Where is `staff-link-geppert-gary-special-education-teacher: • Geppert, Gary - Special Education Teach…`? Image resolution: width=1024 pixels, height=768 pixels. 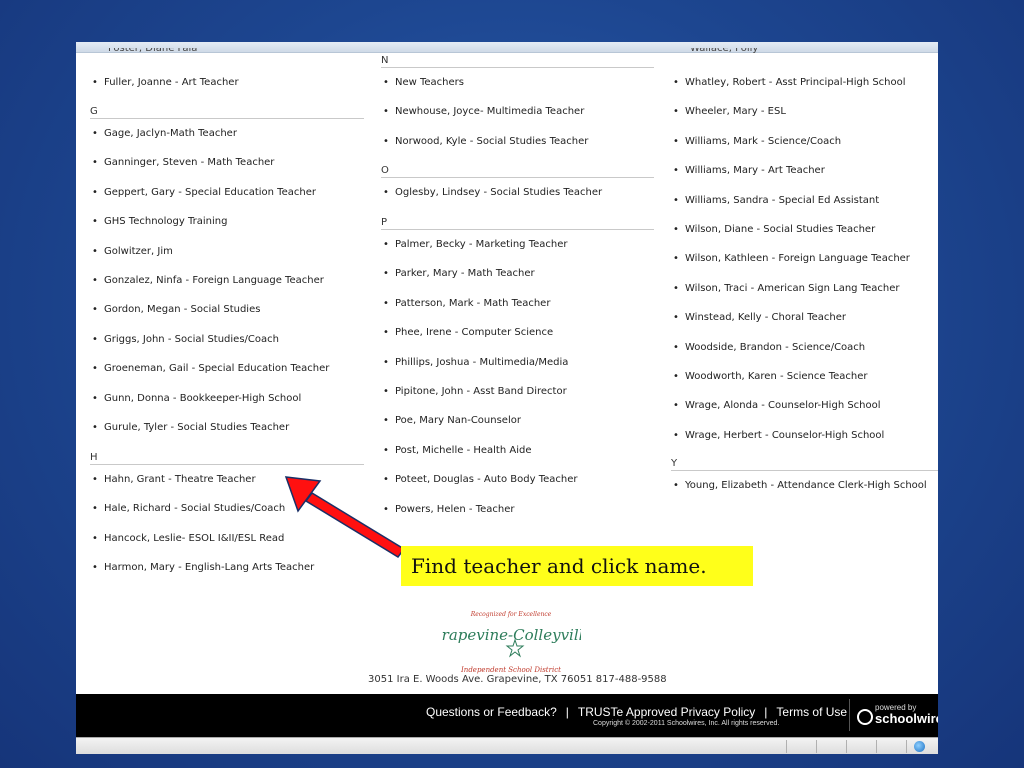
staff-link-geppert-gary-special-education-teacher: • Geppert, Gary - Special Education Teach… is located at coordinates (204, 192).